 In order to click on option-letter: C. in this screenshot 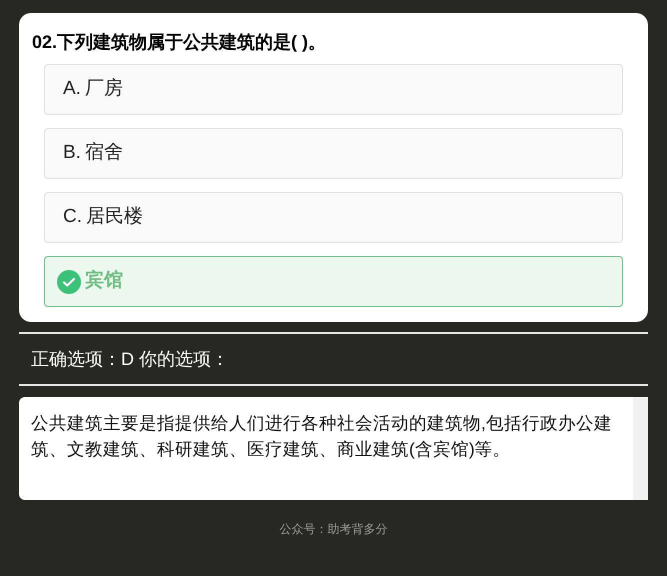, I will do `click(72, 217)`.